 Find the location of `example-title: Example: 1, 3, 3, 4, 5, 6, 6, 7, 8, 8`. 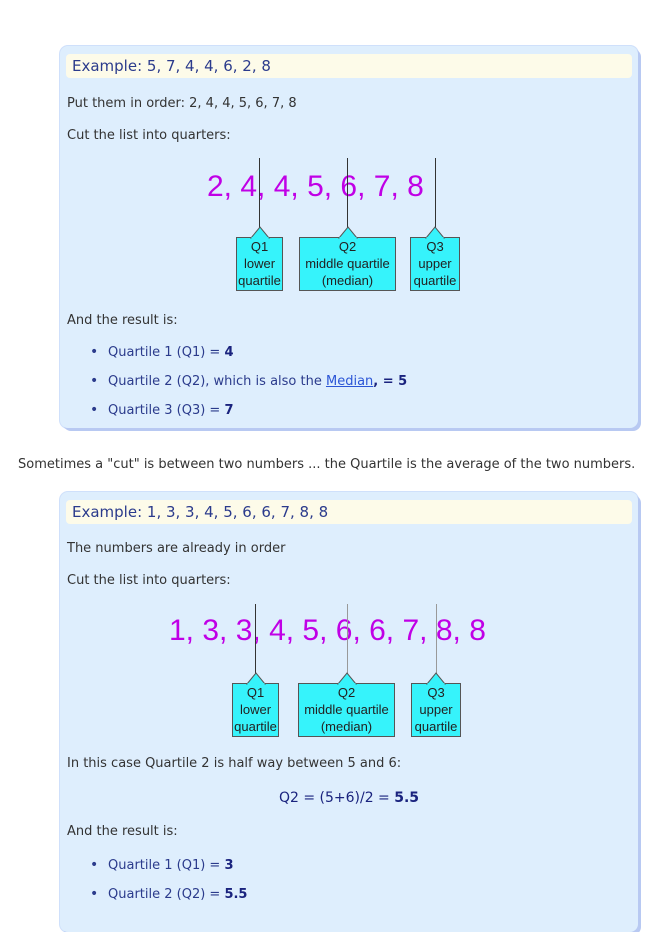

example-title: Example: 1, 3, 3, 4, 5, 6, 6, 7, 8, 8 is located at coordinates (349, 512).